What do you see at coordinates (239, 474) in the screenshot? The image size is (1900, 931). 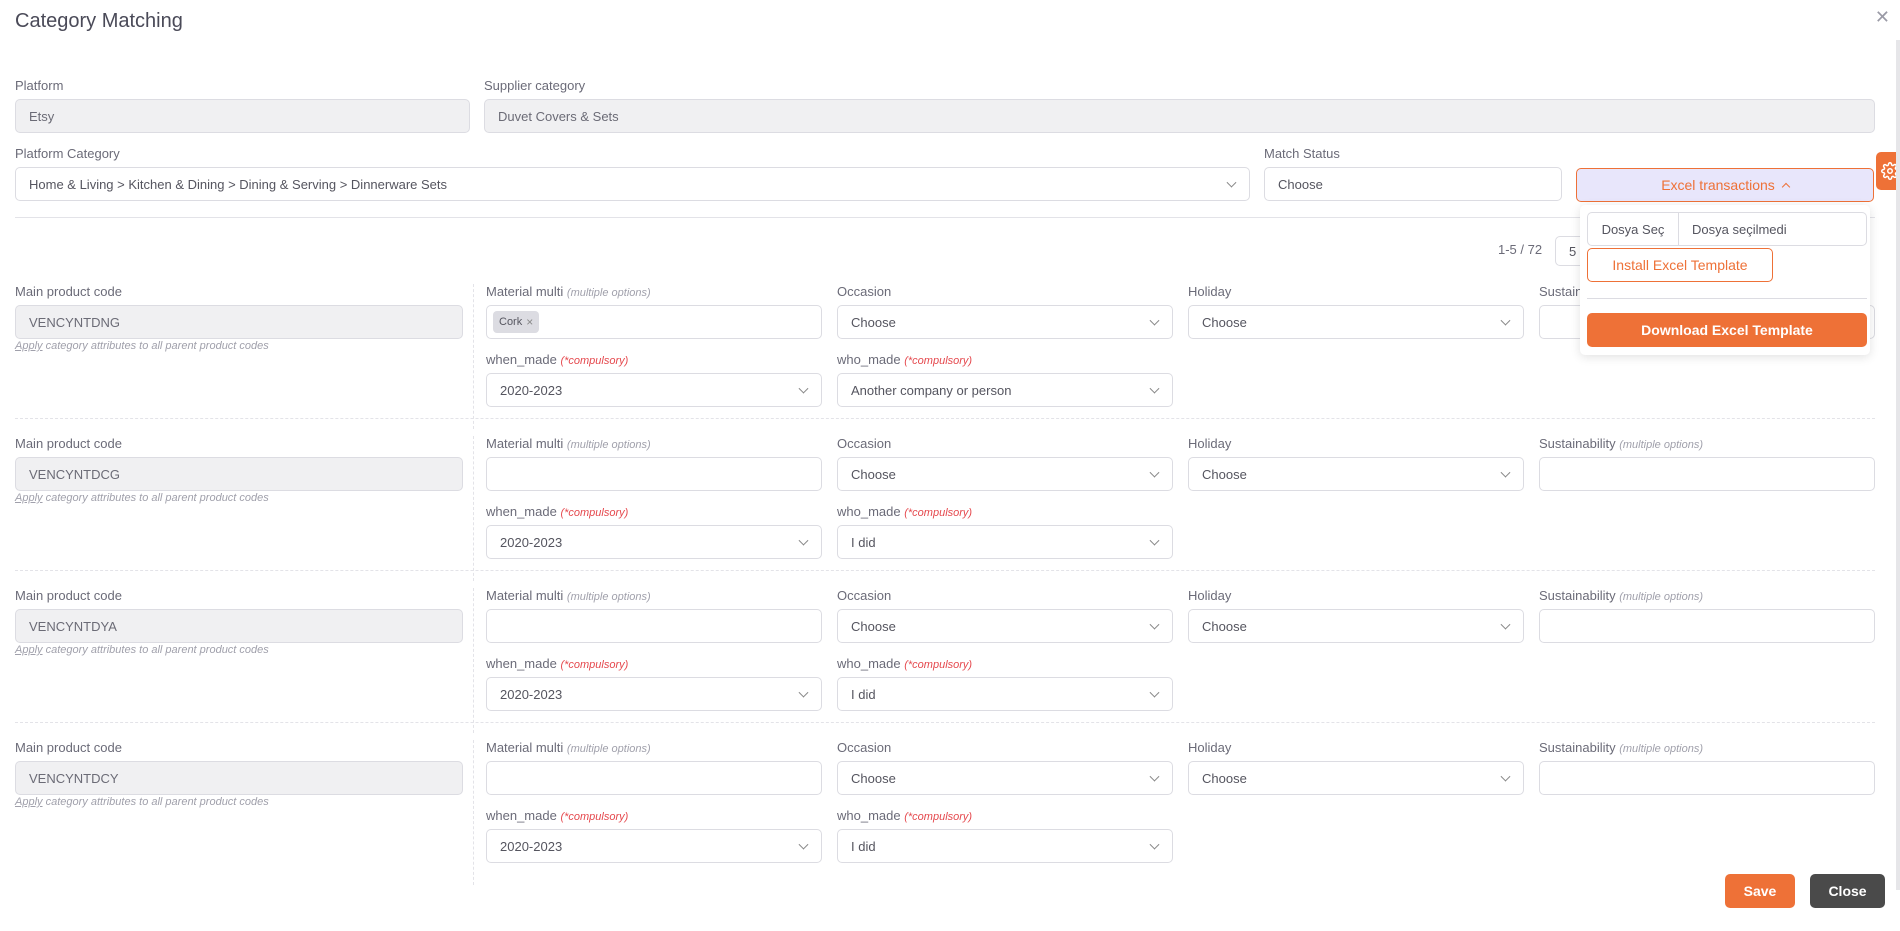 I see `main-code-input: VENCYNTDCG` at bounding box center [239, 474].